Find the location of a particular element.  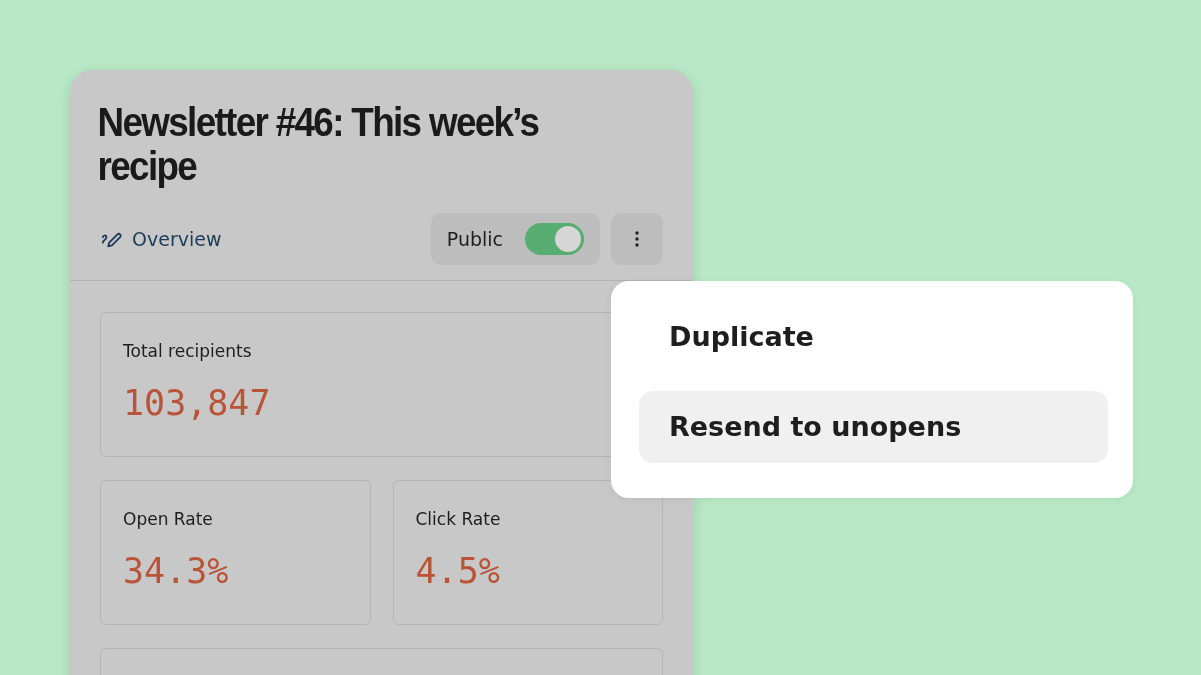

more-options-button is located at coordinates (637, 239).